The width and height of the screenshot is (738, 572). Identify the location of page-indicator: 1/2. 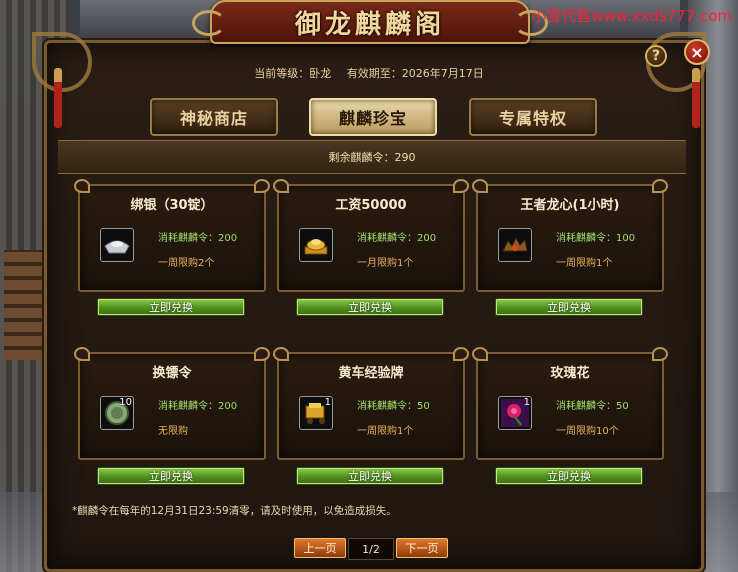
(371, 549).